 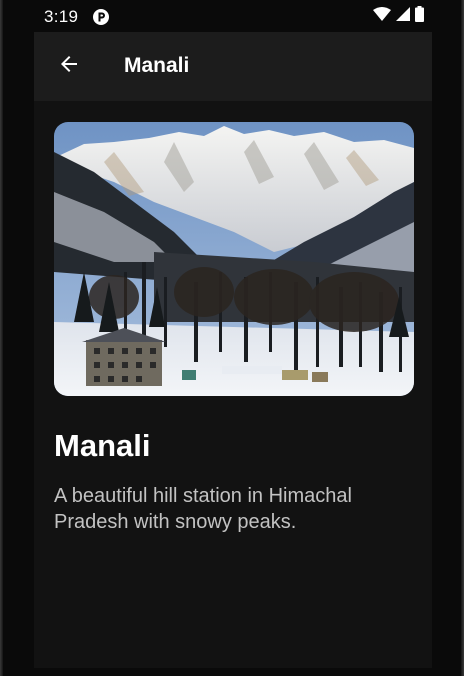 I want to click on app-notification-icon, so click(x=101, y=17).